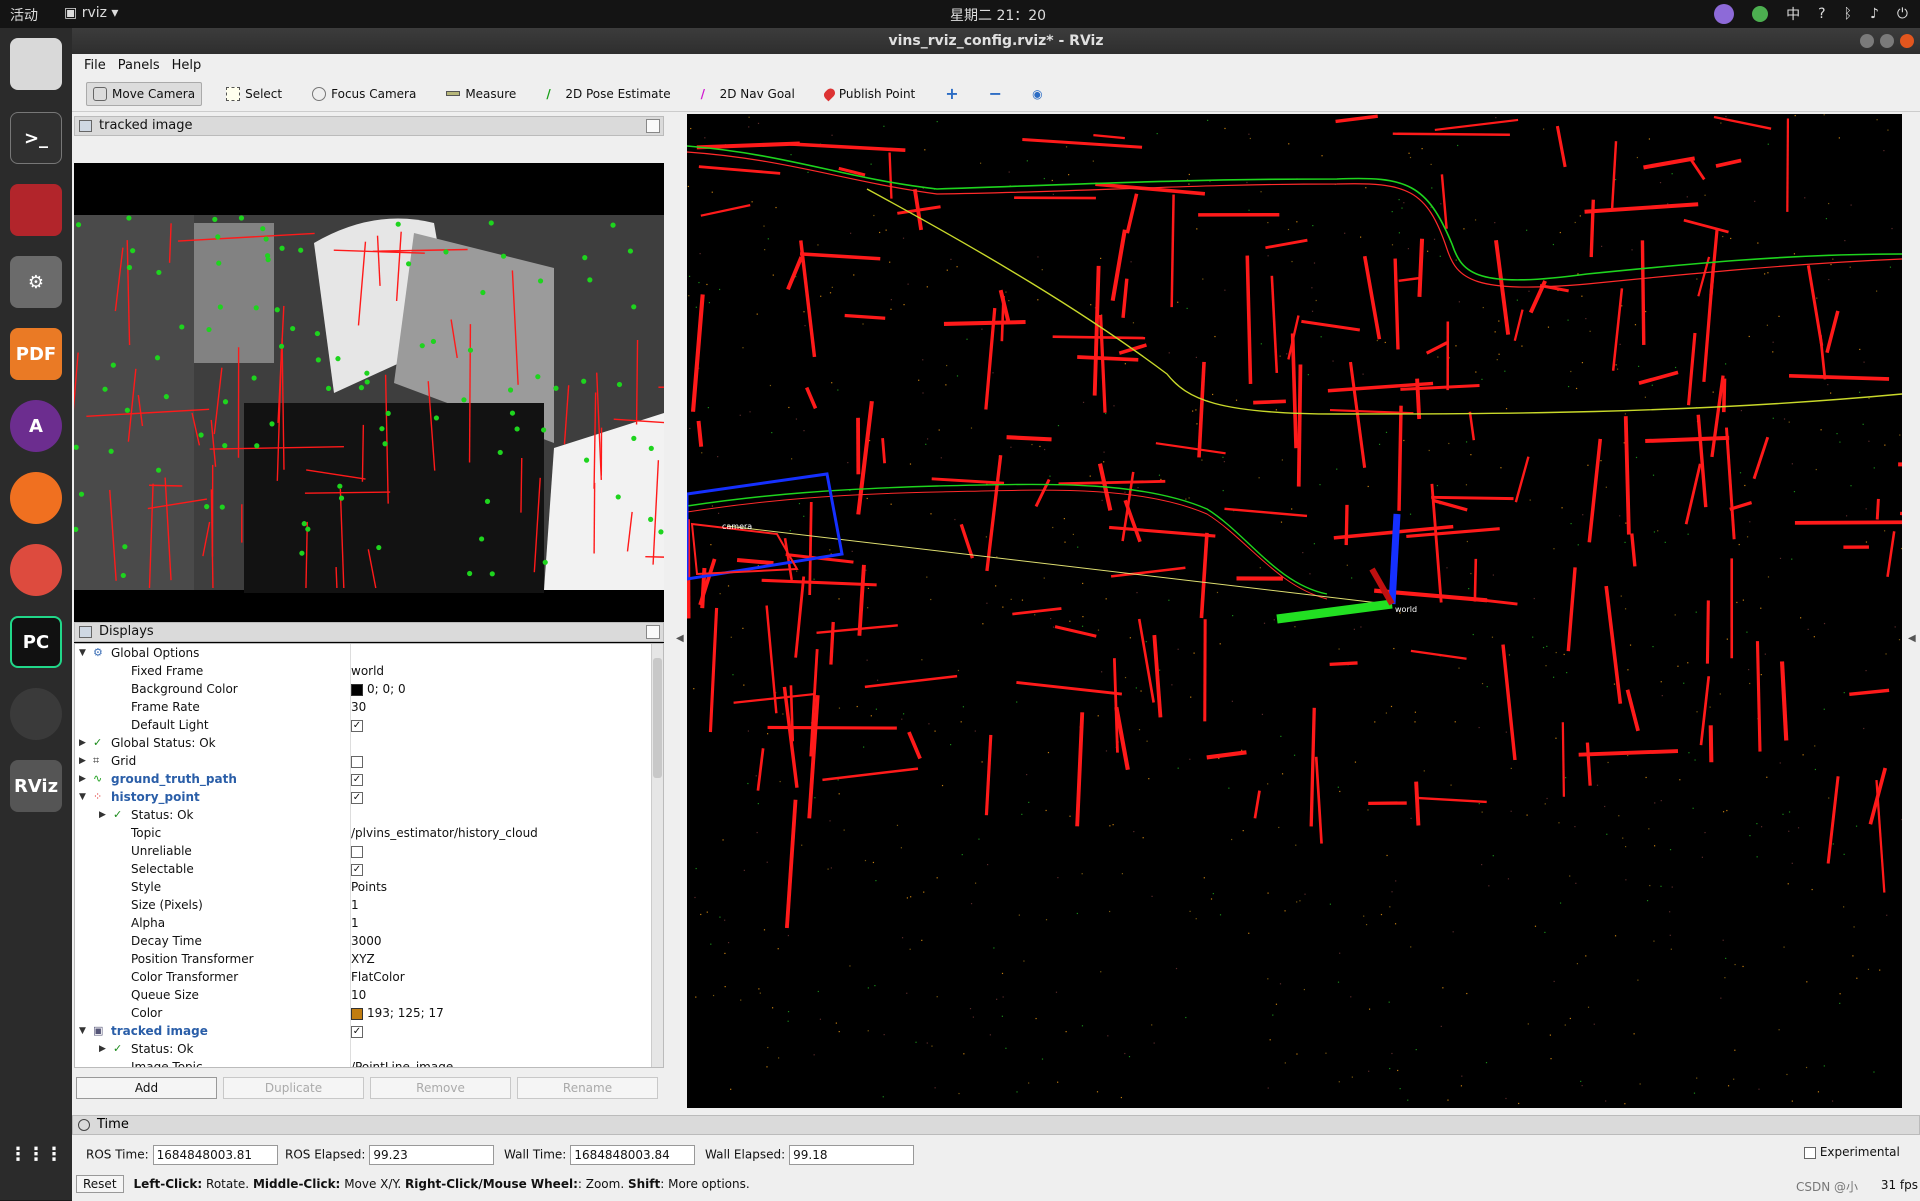 The height and width of the screenshot is (1201, 1920). What do you see at coordinates (1760, 14) in the screenshot?
I see `network-icon` at bounding box center [1760, 14].